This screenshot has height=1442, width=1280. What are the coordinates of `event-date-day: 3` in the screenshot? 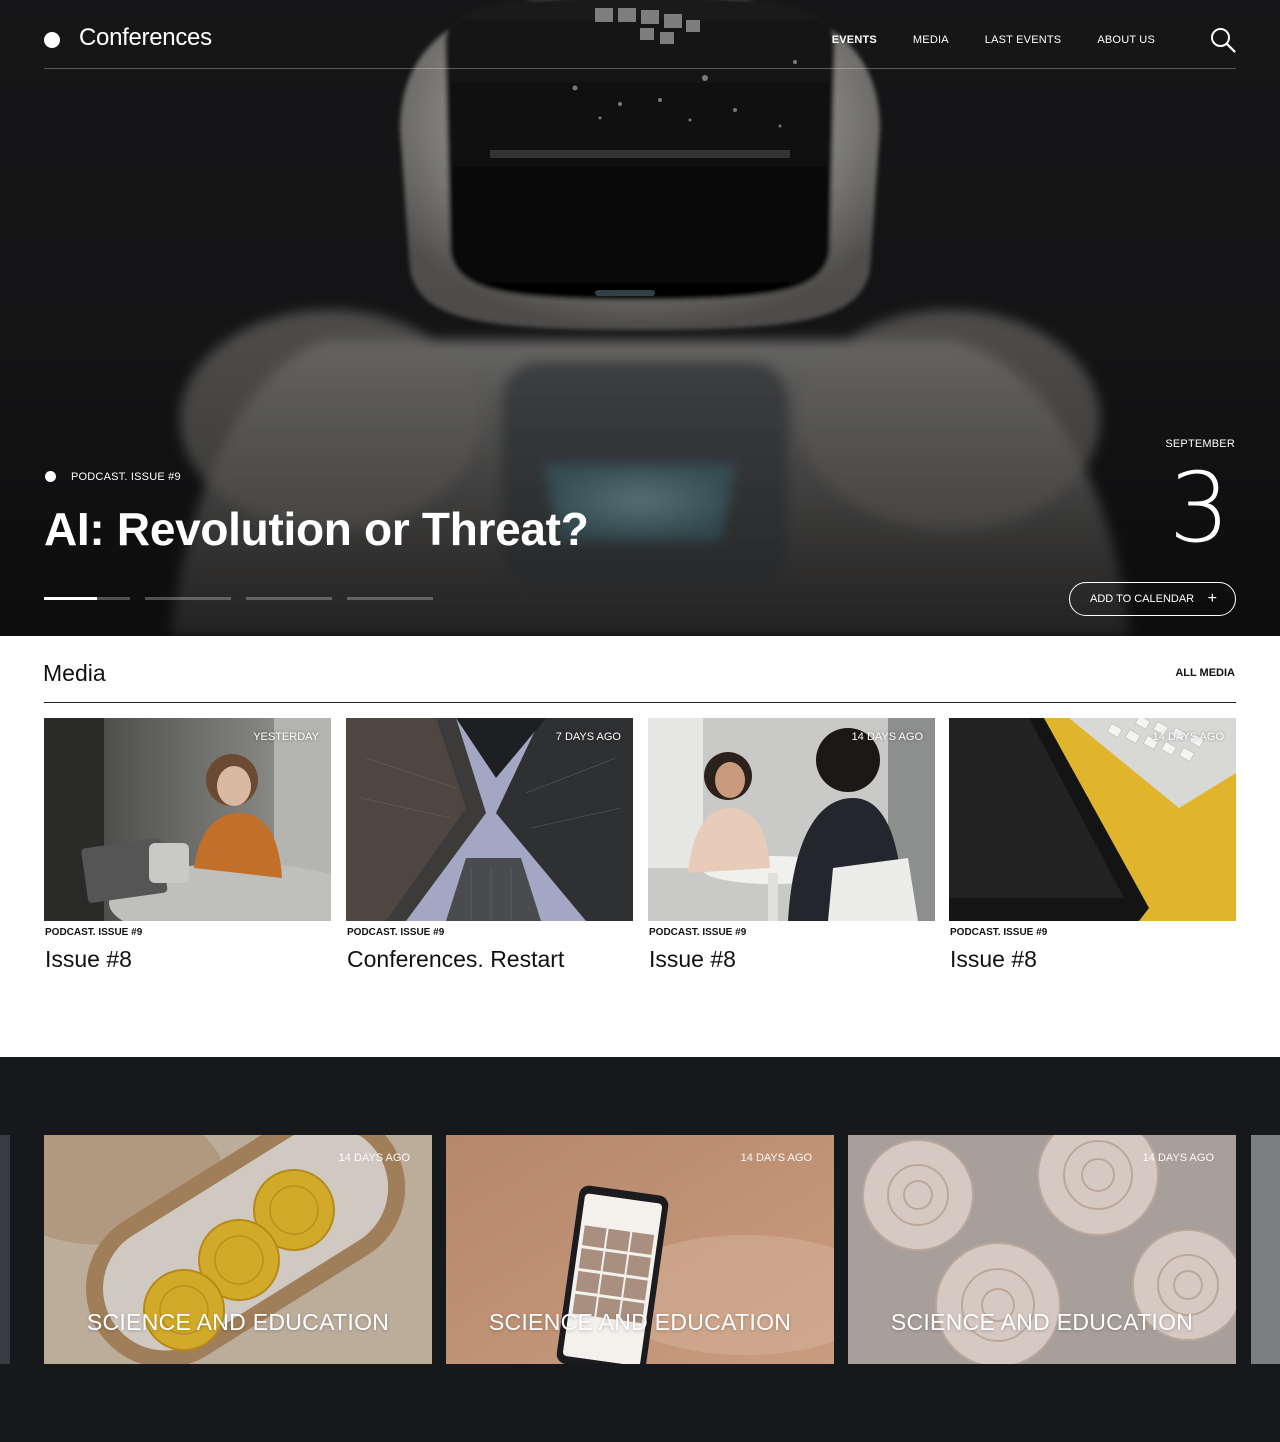 It's located at (1199, 508).